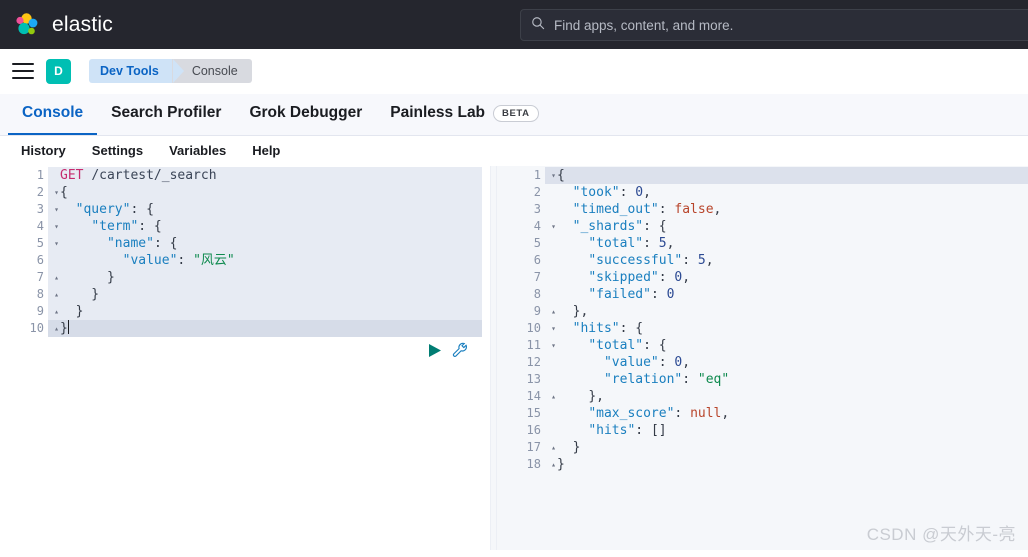  I want to click on request-line: {, so click(64, 192).